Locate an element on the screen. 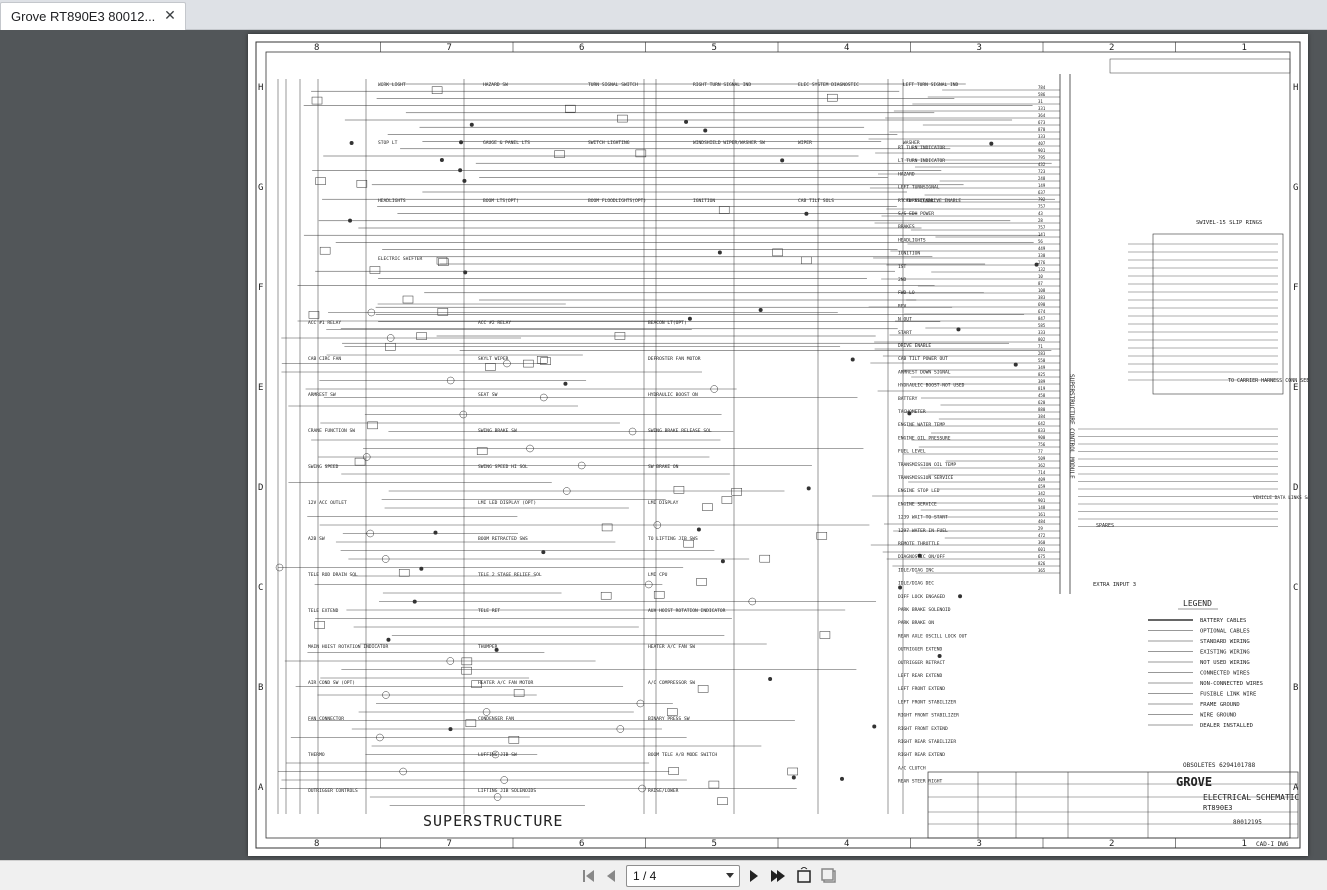 The height and width of the screenshot is (890, 1327). component-label: AUX HOIST ROTATION INDICATOR is located at coordinates (687, 611).